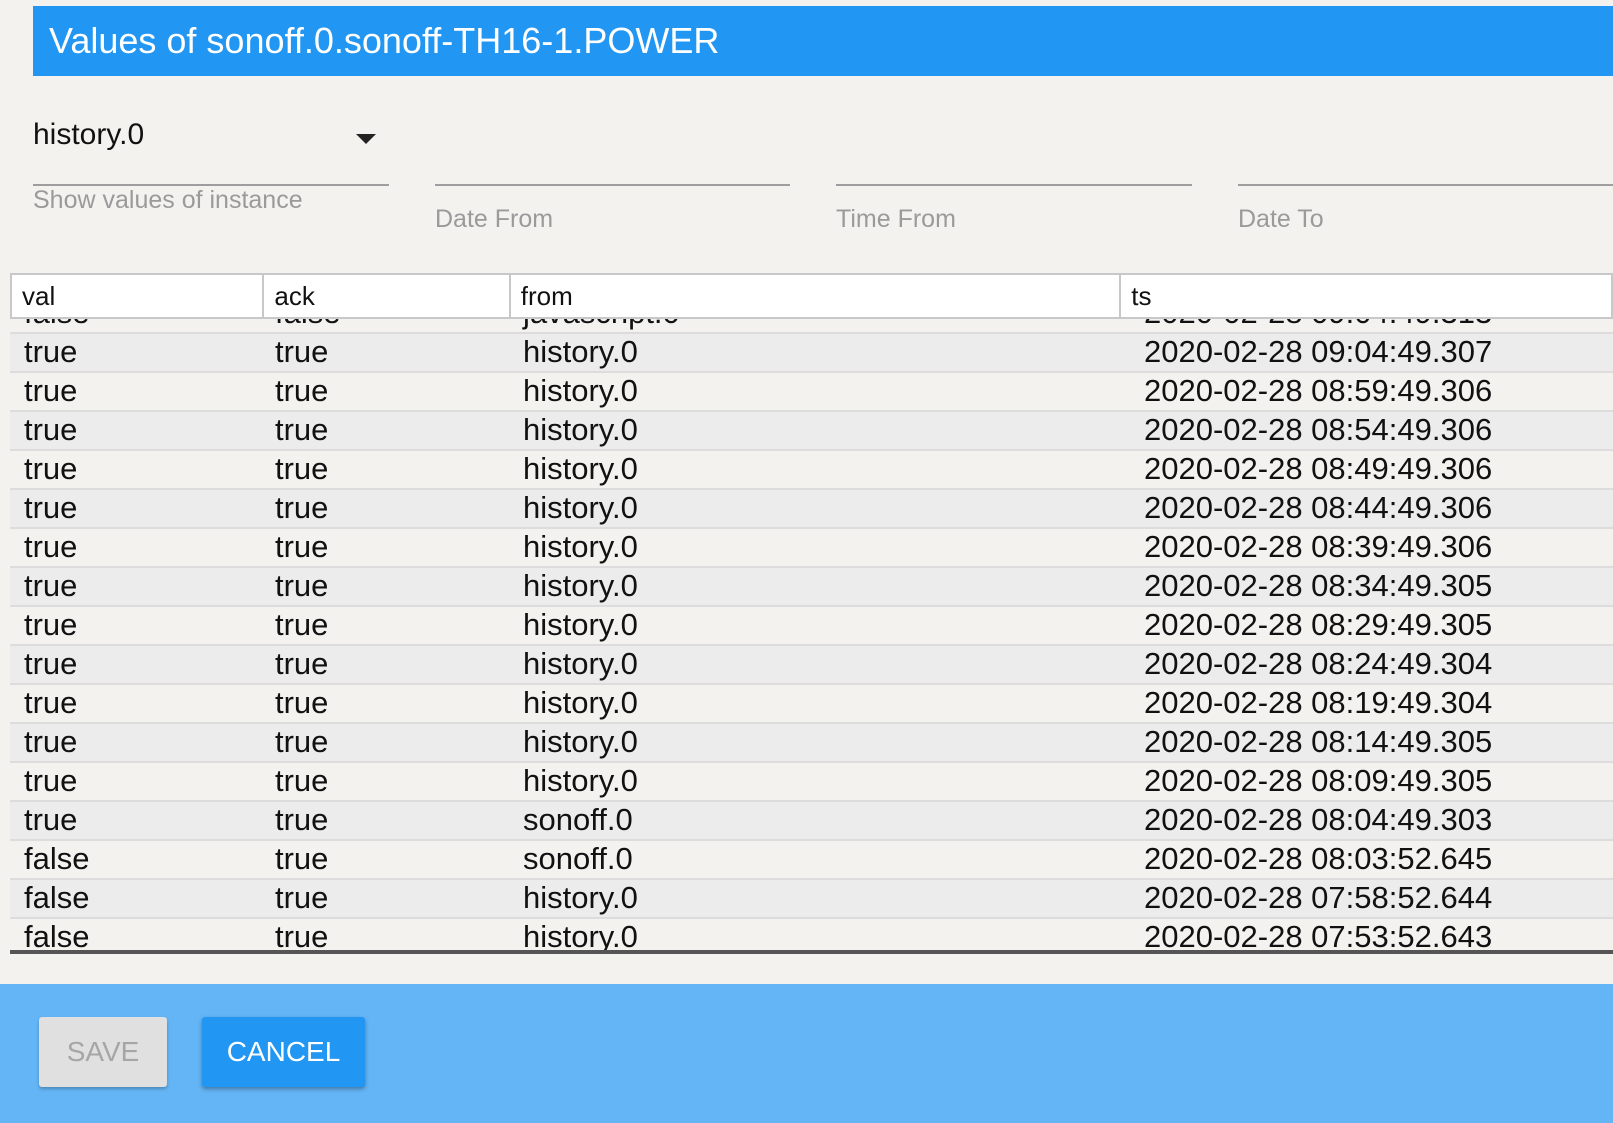  Describe the element at coordinates (1318, 897) in the screenshot. I see `cell-ts: 2020-02-28 07:58:52.644` at that location.